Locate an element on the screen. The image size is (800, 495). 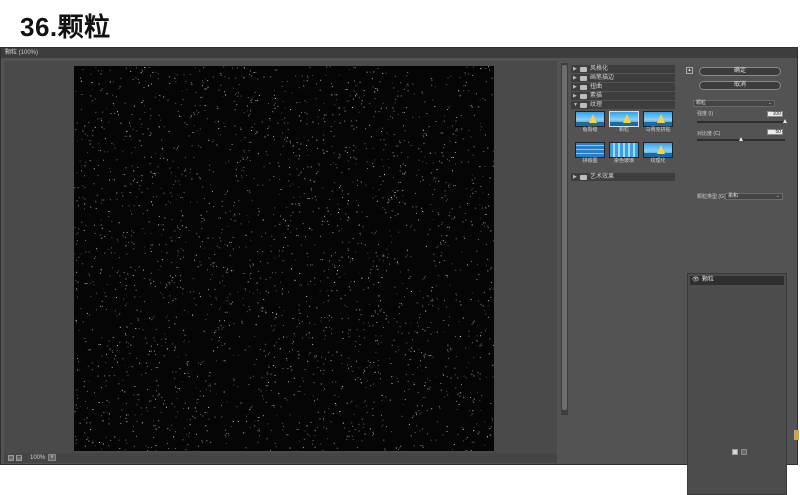
window-title: 颗粒 (100%) is located at coordinates (399, 53).